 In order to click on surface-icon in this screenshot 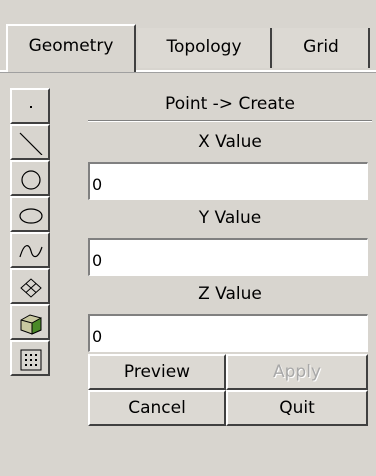, I will do `click(31, 288)`.